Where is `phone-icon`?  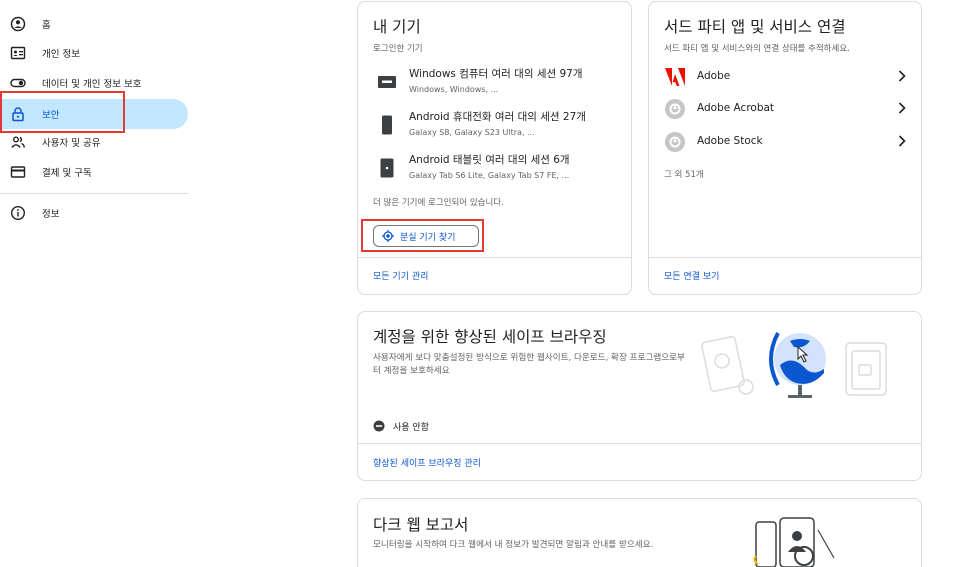 phone-icon is located at coordinates (387, 125).